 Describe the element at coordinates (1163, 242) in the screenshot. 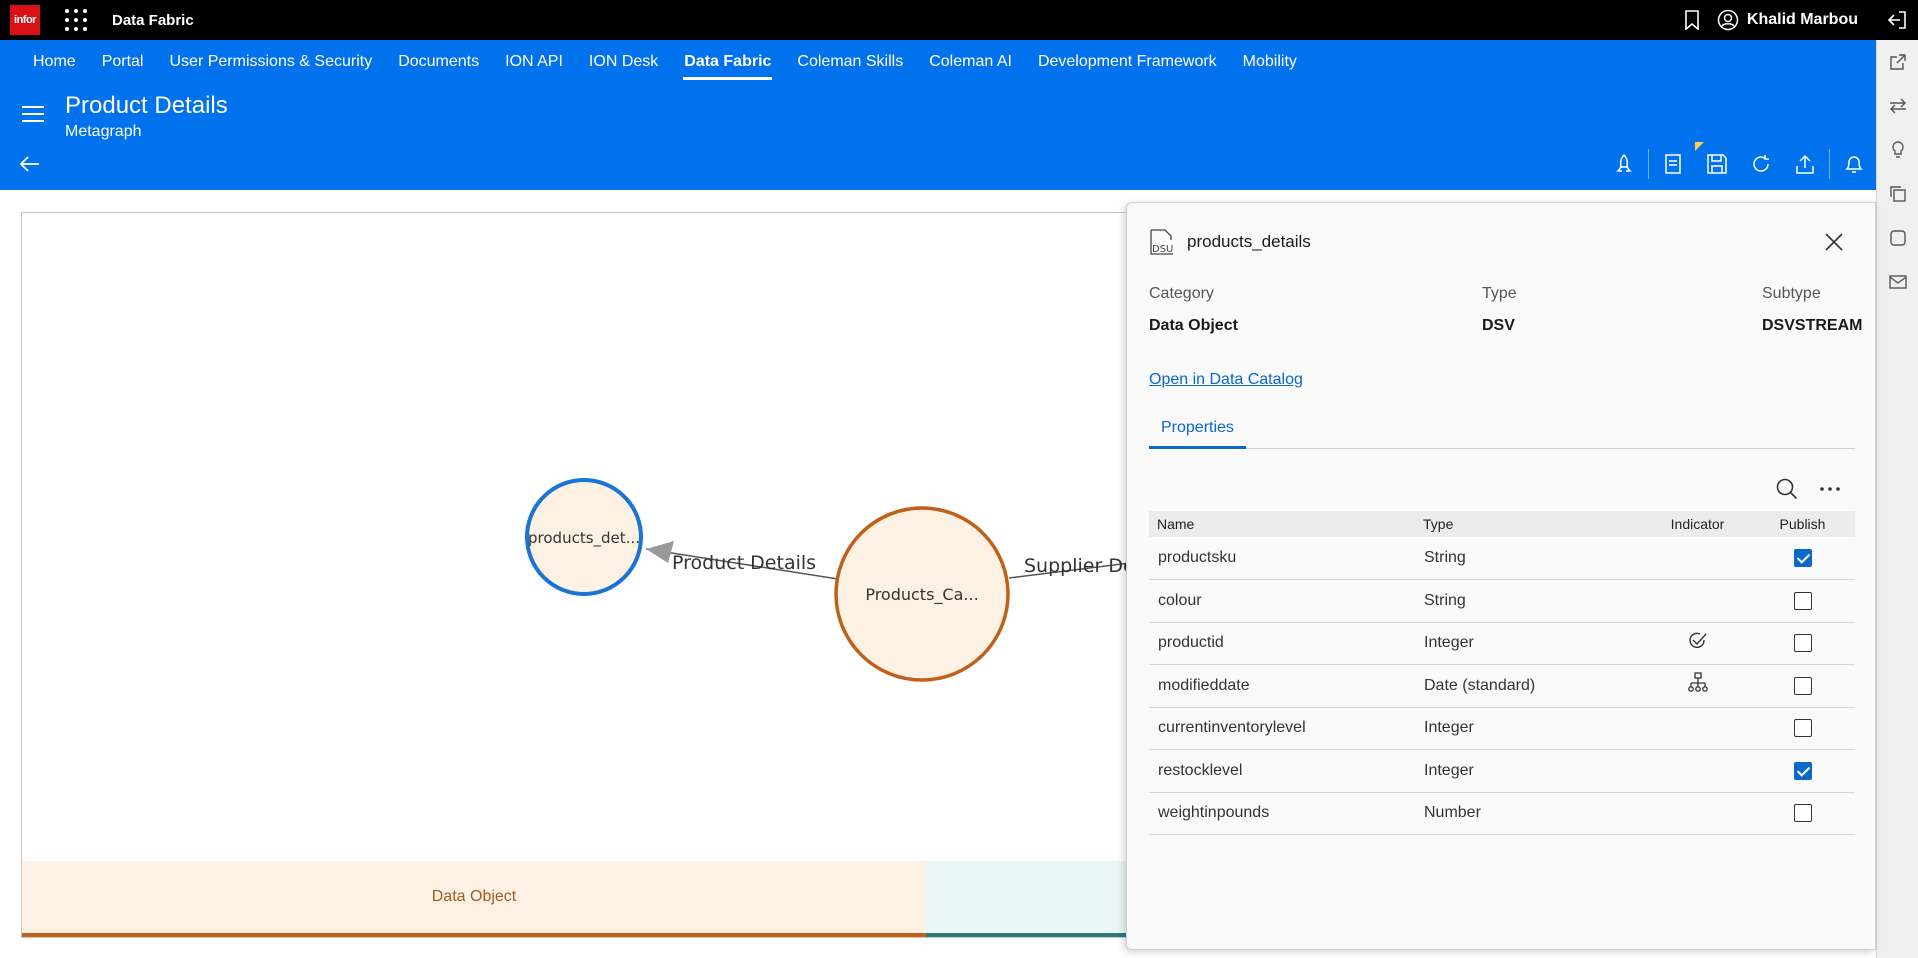

I see `dsu-file-icon: DSU` at that location.